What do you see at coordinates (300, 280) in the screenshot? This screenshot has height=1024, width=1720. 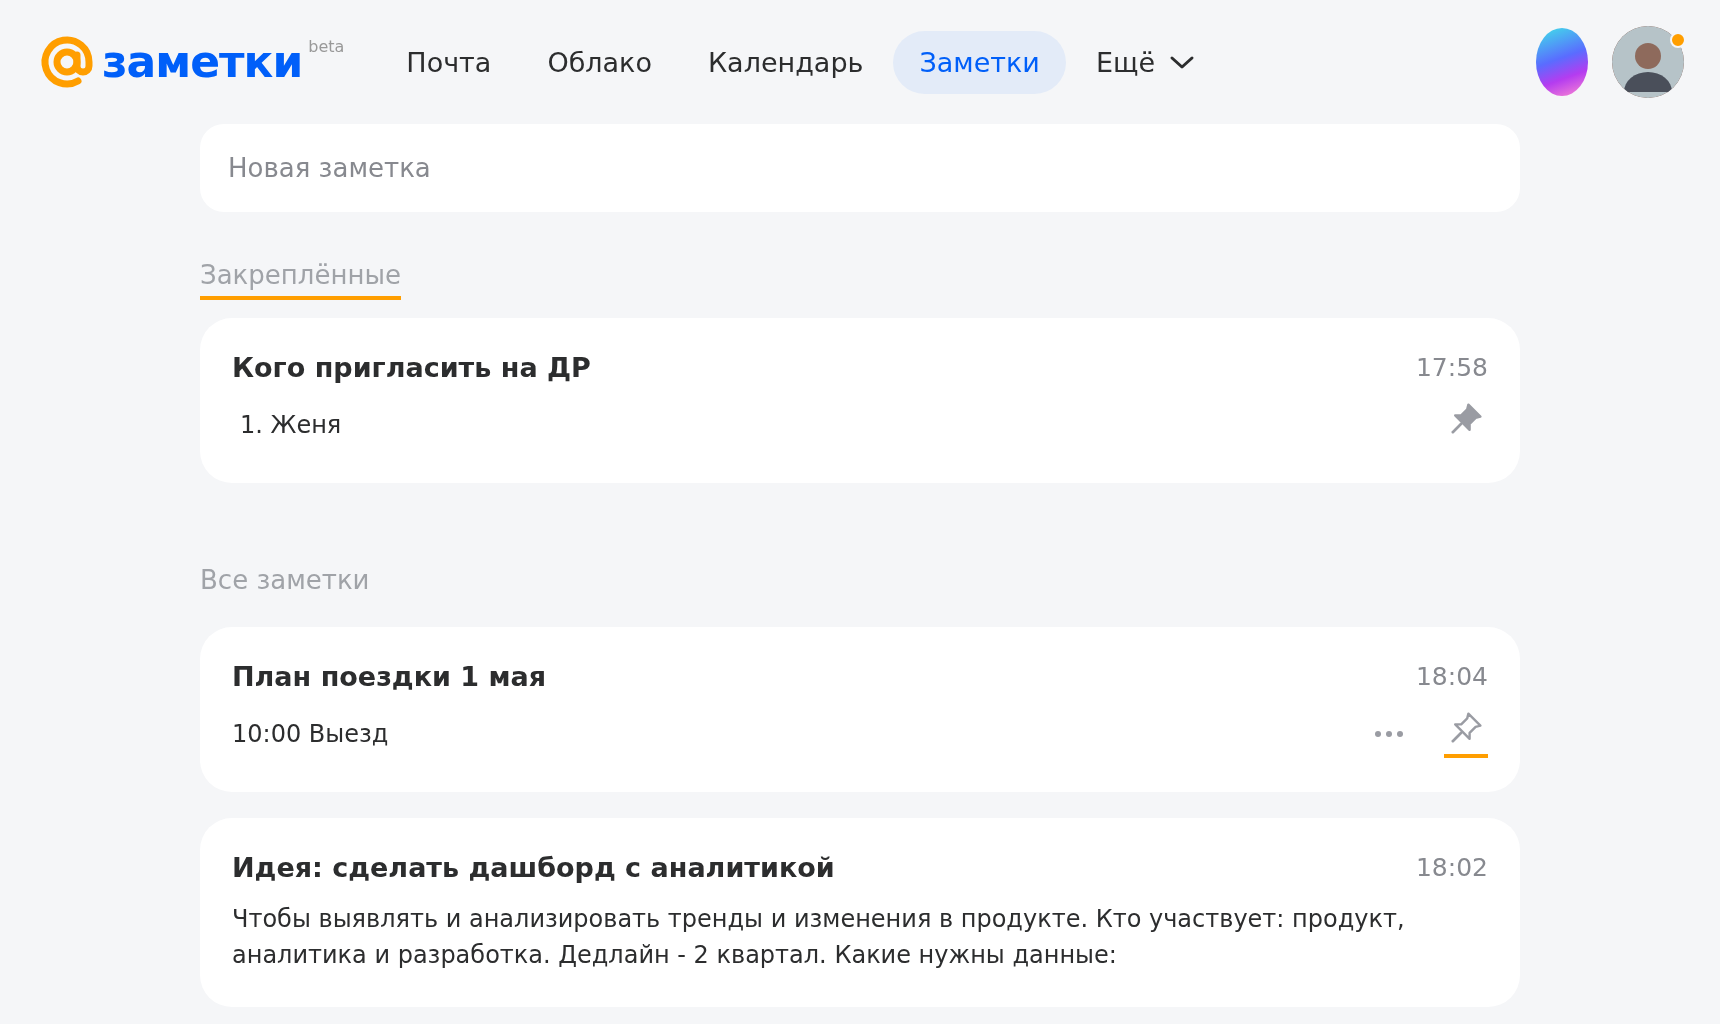 I see `section-heading: Закреплённые` at bounding box center [300, 280].